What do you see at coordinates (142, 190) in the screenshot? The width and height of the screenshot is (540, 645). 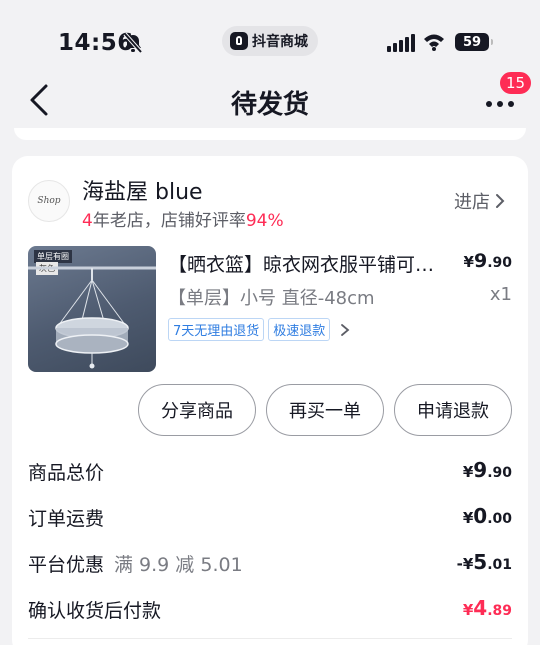 I see `shop-name: 海盐屋 blue` at bounding box center [142, 190].